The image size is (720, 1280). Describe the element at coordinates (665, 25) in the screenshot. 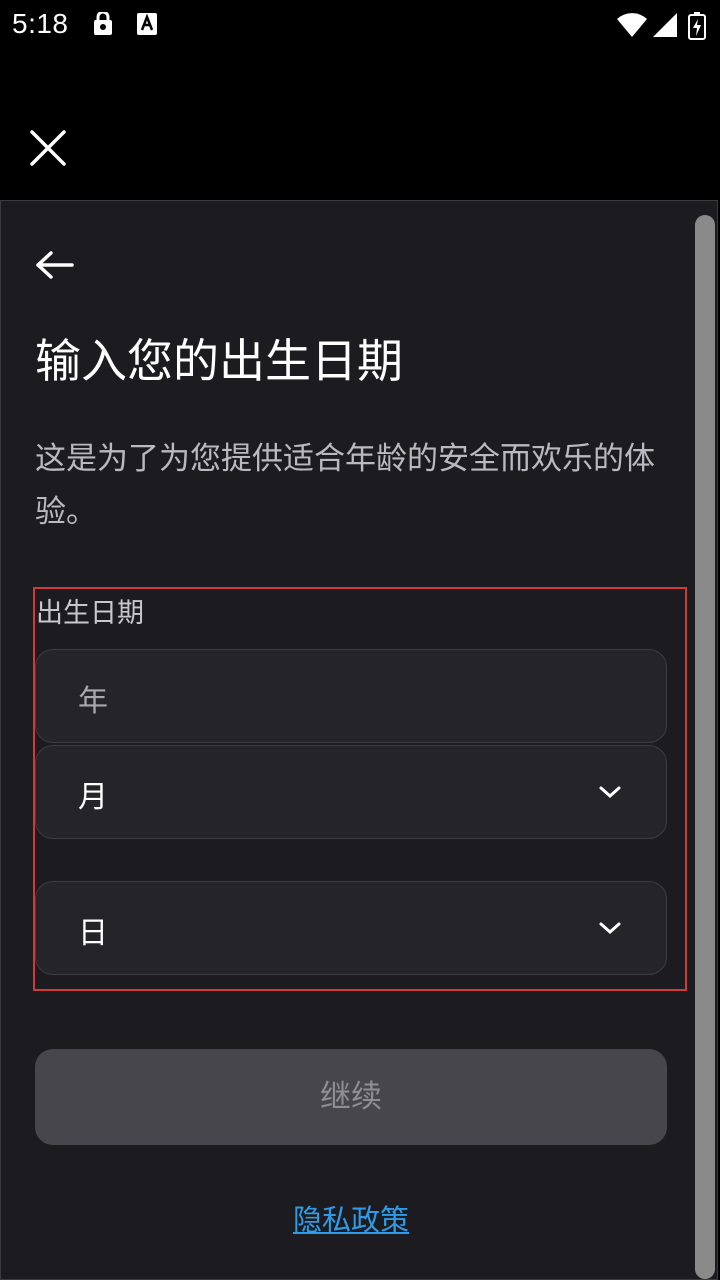

I see `signal-icon` at that location.